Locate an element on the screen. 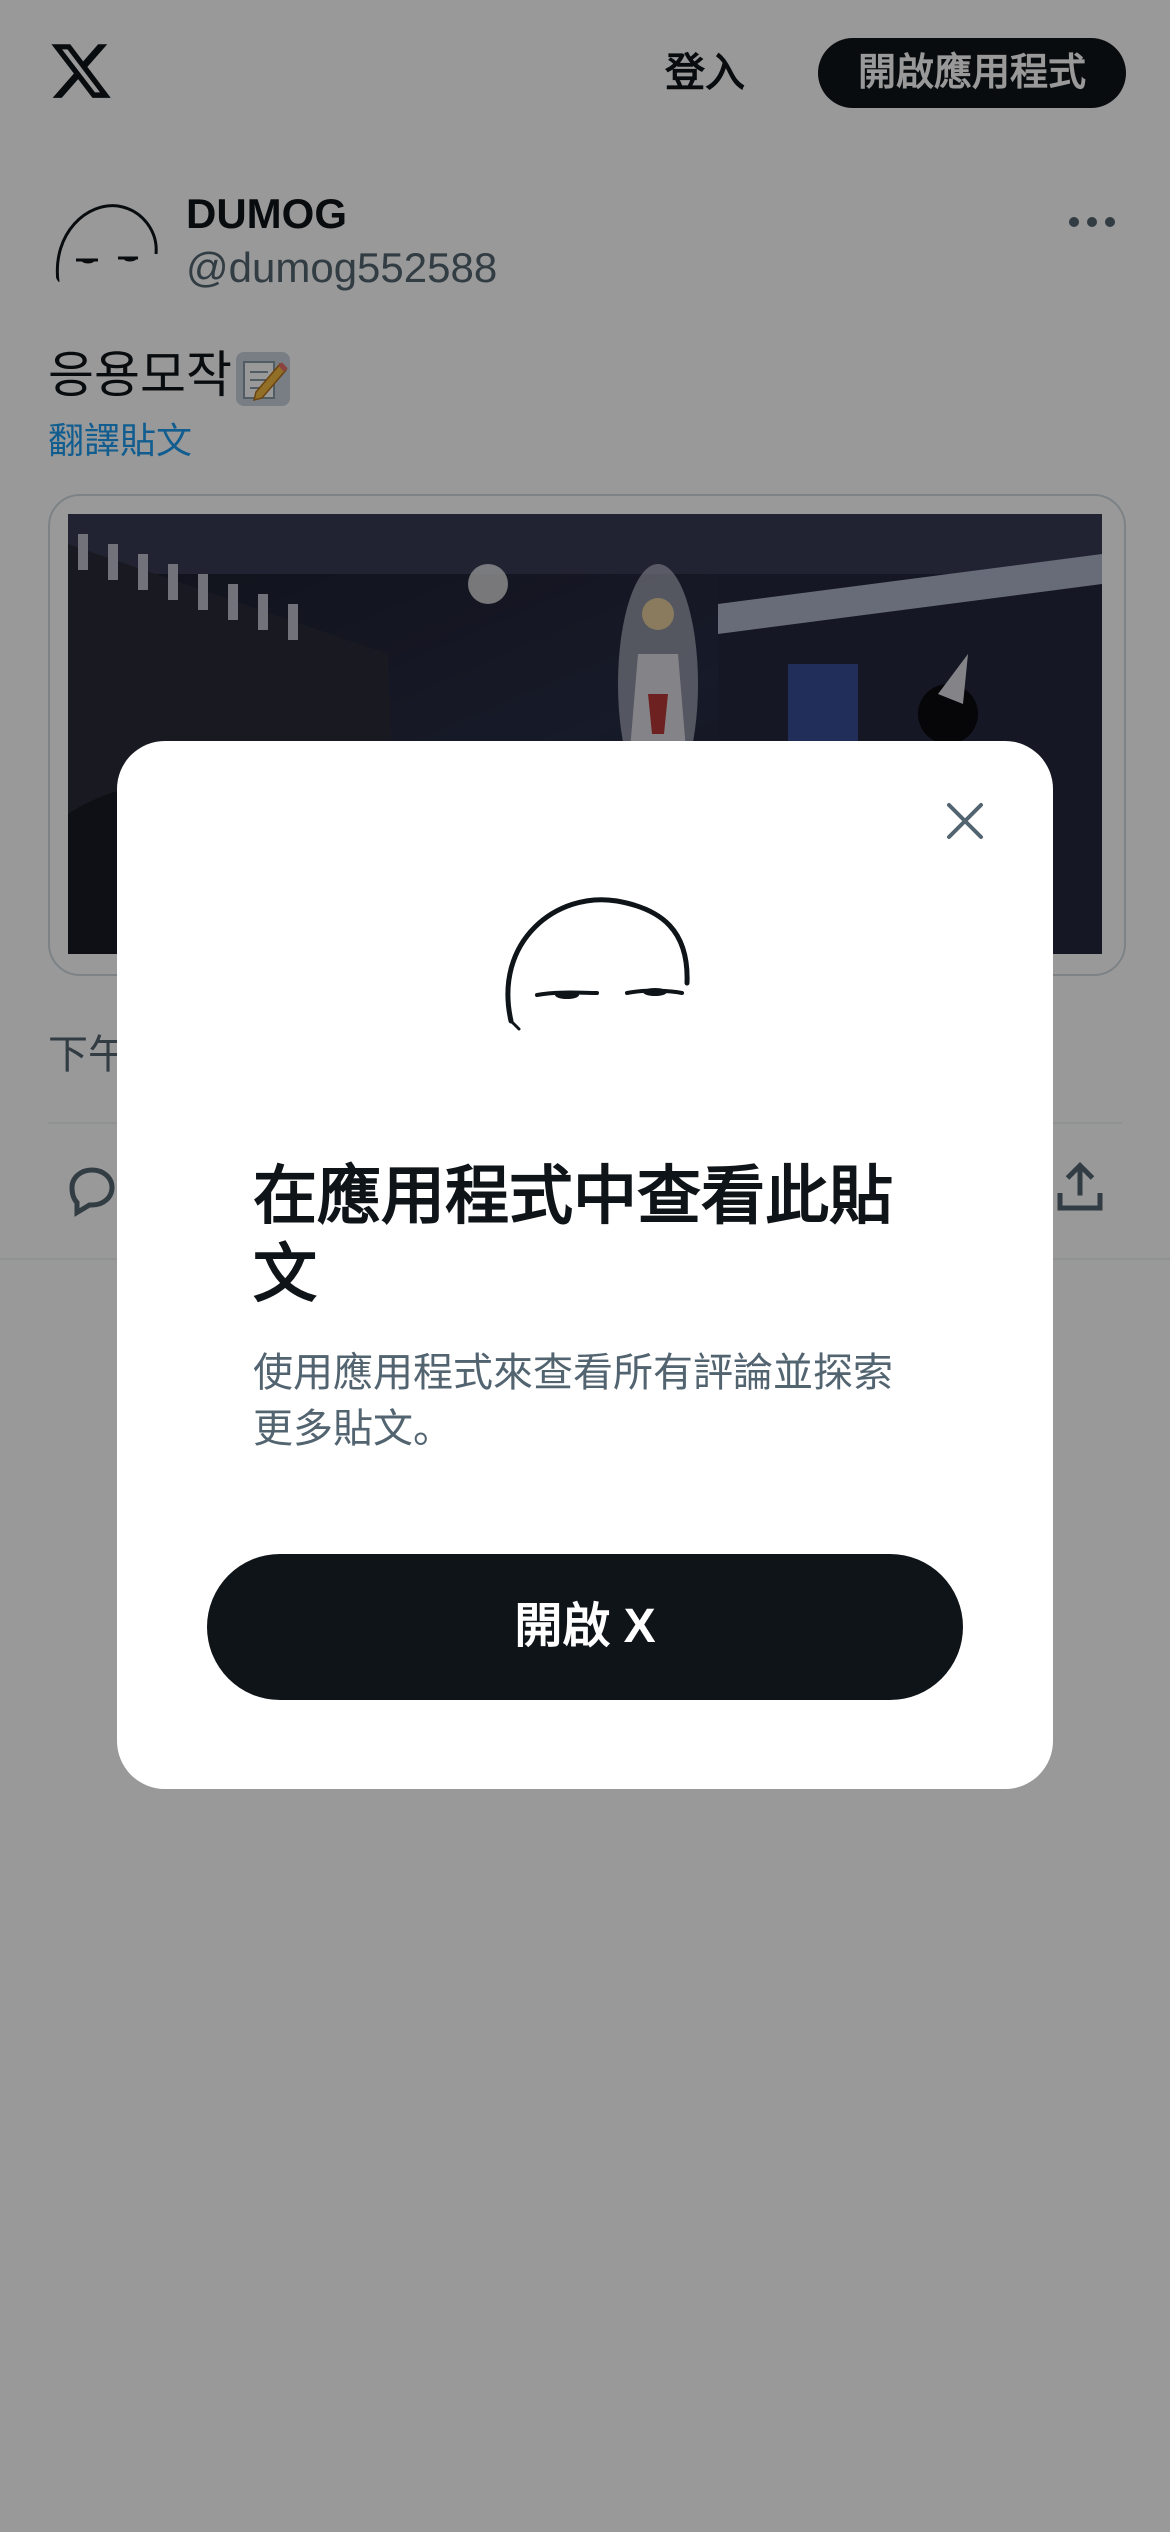 This screenshot has height=2532, width=1170. modal-title: 在應用程式中查看此貼文 is located at coordinates (573, 1235).